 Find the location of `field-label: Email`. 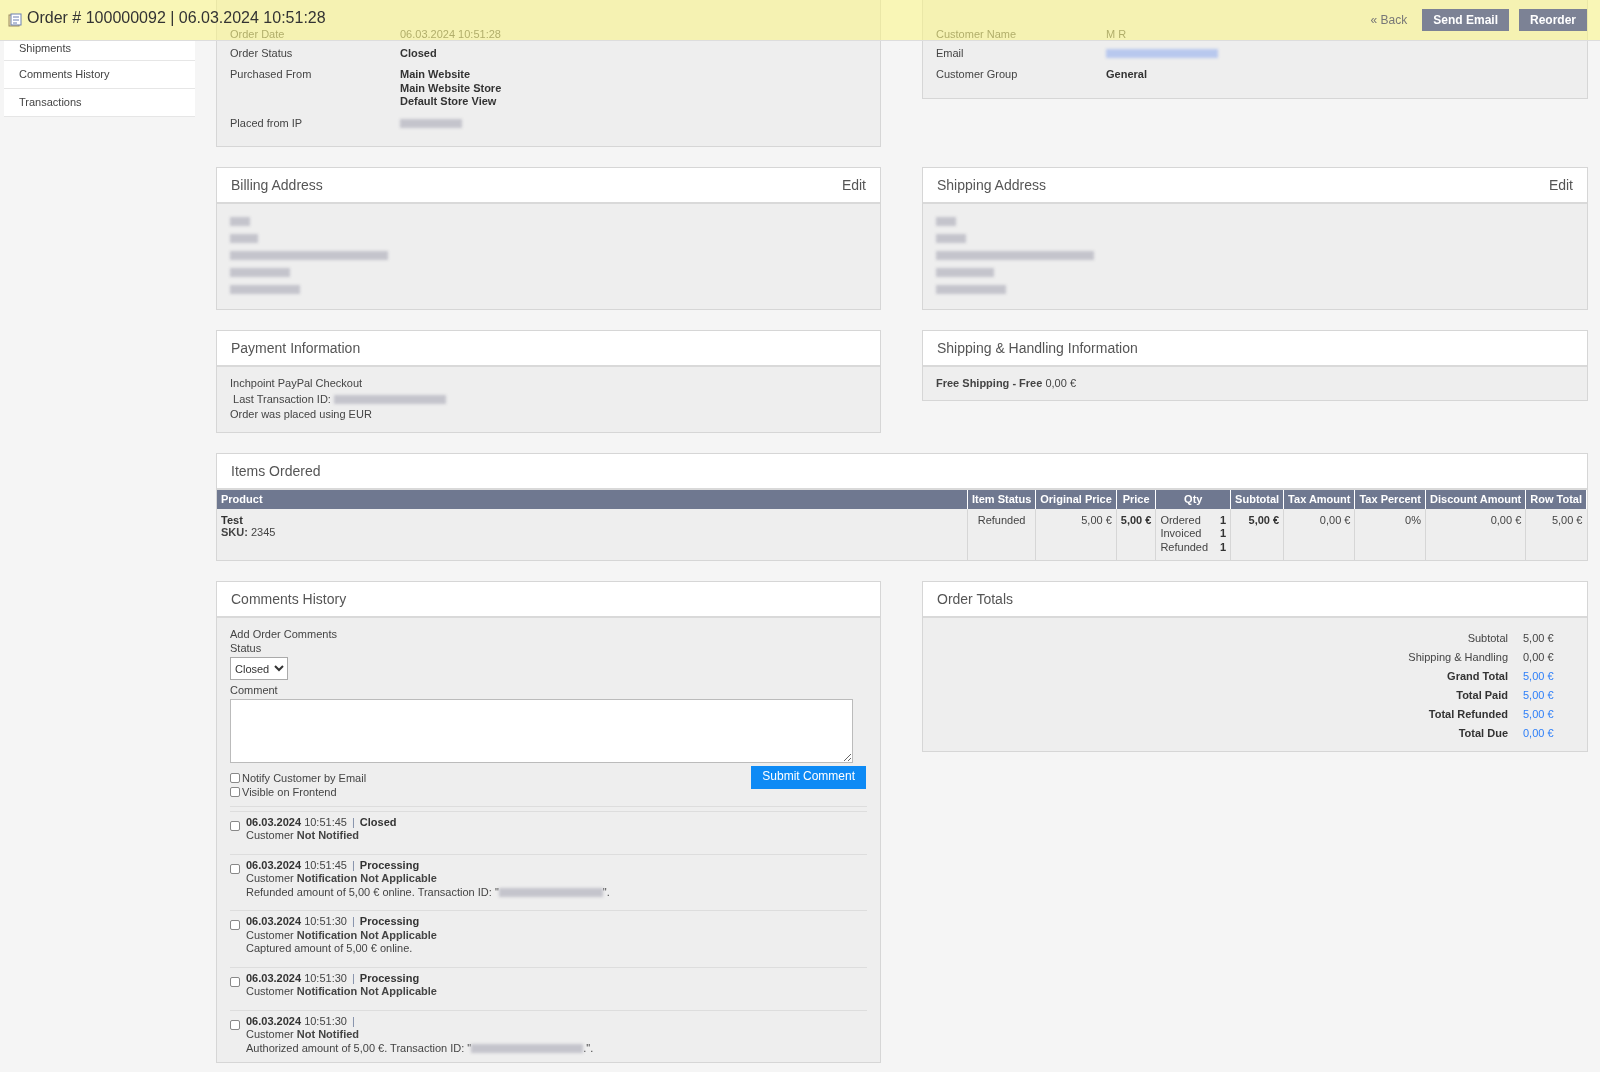

field-label: Email is located at coordinates (950, 53).